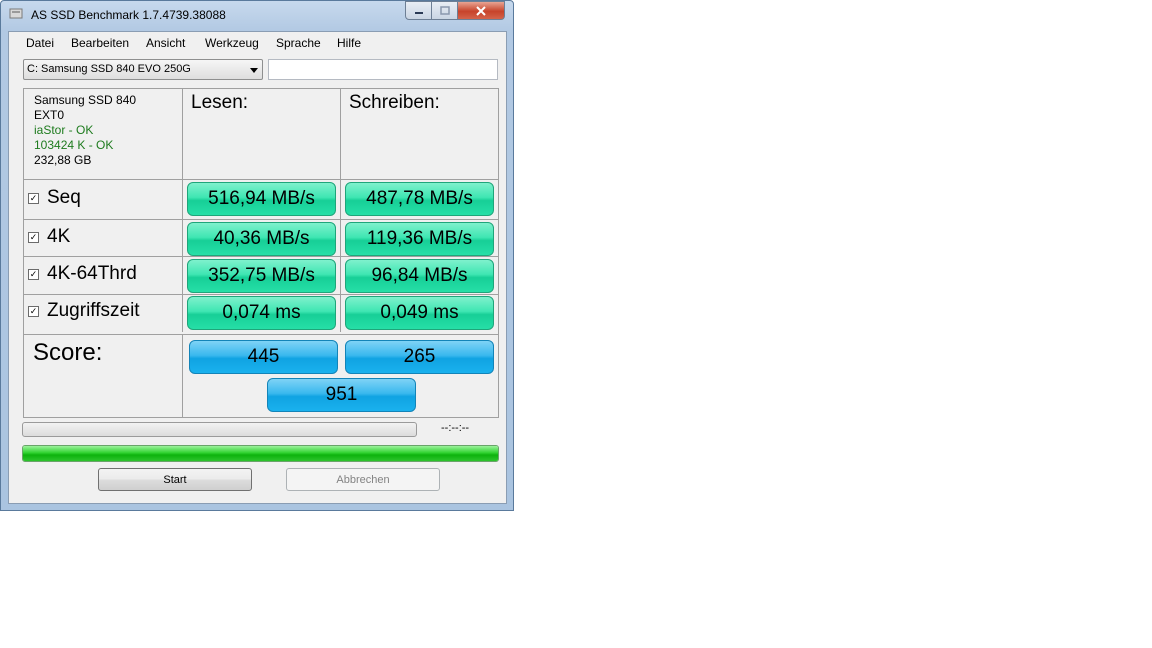  I want to click on drive-firmware: EXT0, so click(49, 115).